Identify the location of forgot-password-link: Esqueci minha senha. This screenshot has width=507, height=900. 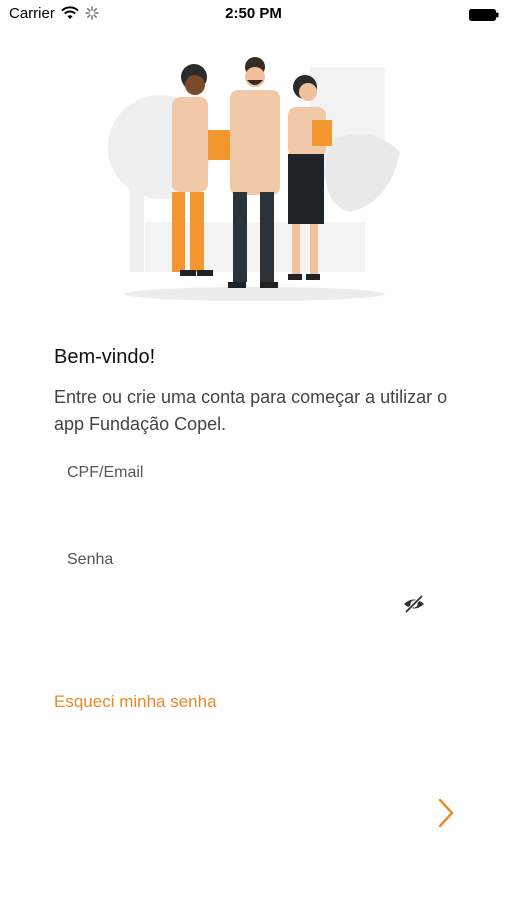
(135, 702).